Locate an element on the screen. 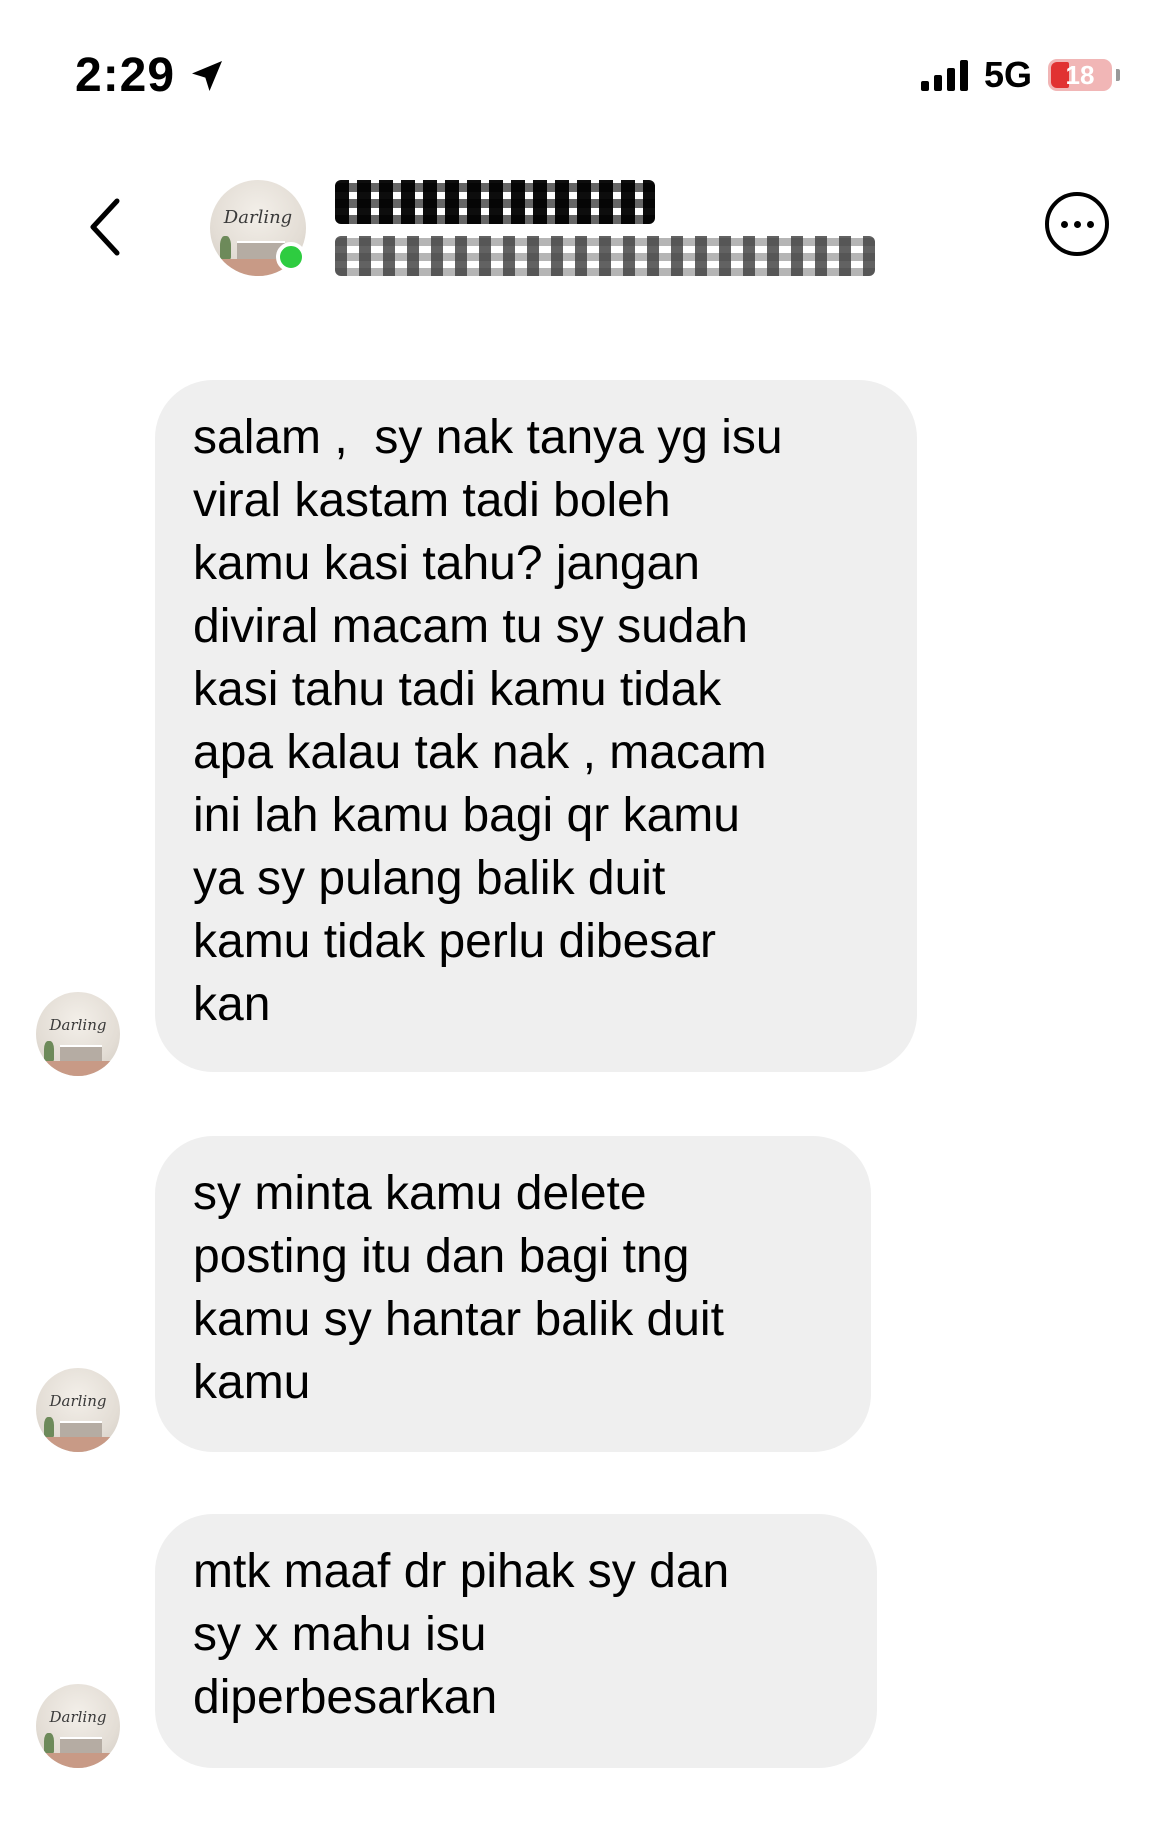 Image resolution: width=1170 pixels, height=1824 pixels. location-arrow-icon is located at coordinates (207, 75).